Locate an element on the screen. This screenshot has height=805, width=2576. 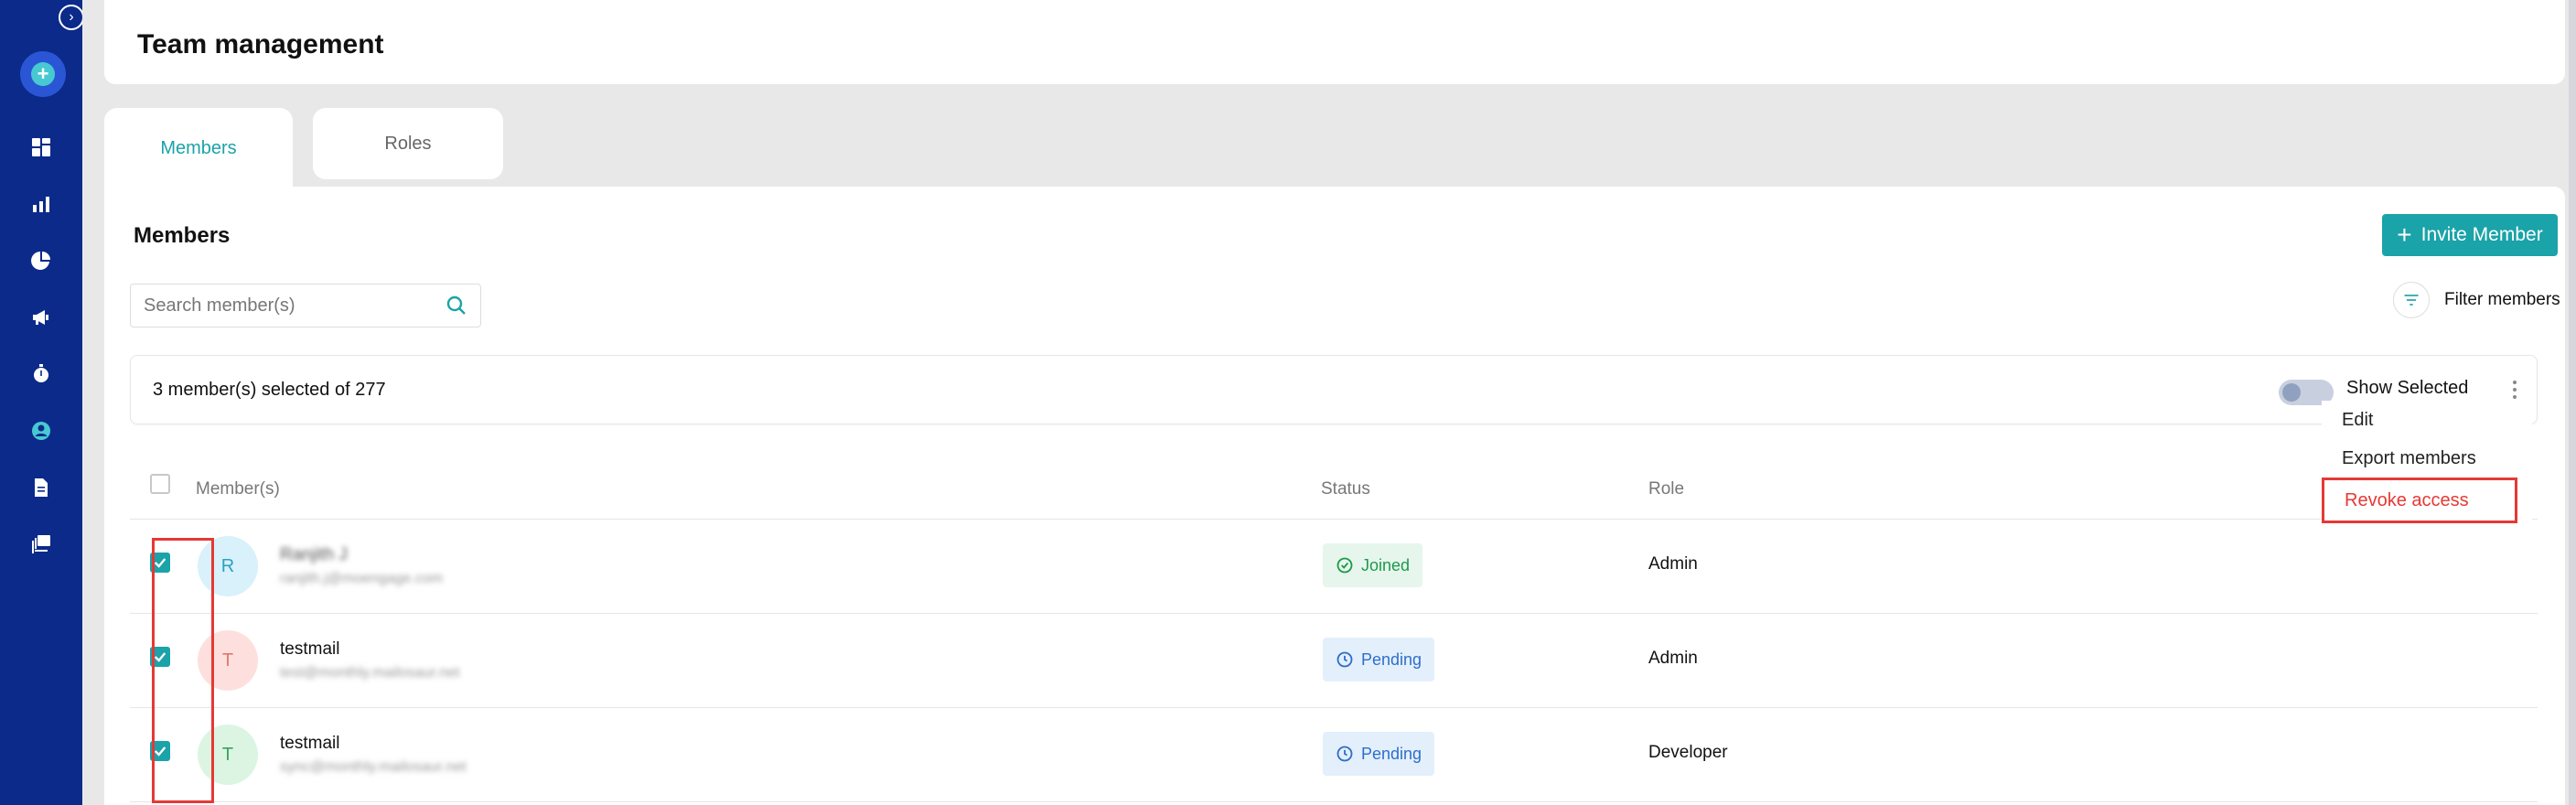
sidebar-item-reports is located at coordinates (41, 488).